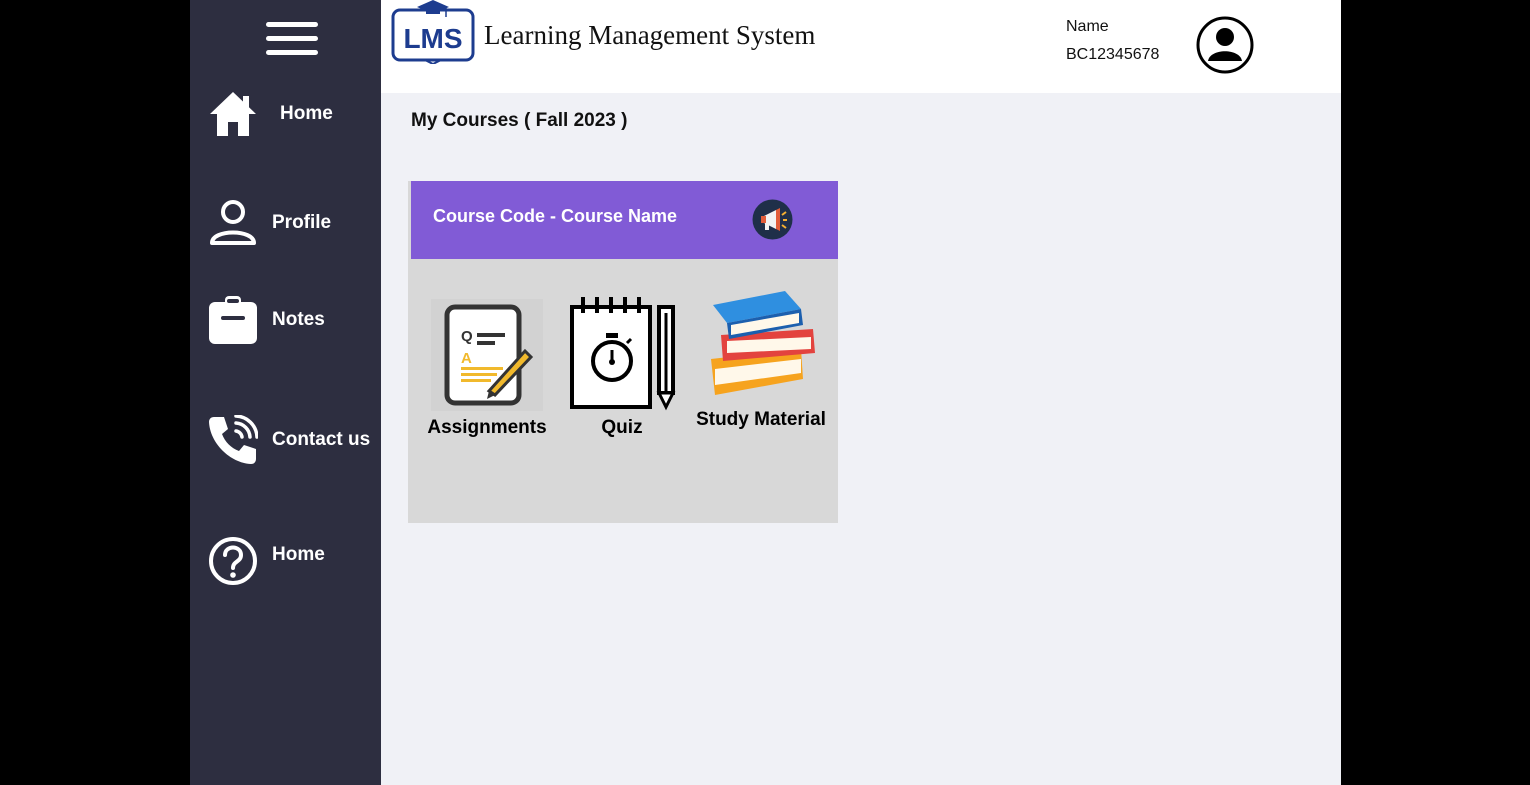 The width and height of the screenshot is (1530, 785). What do you see at coordinates (487, 427) in the screenshot?
I see `tile-label: Assignments` at bounding box center [487, 427].